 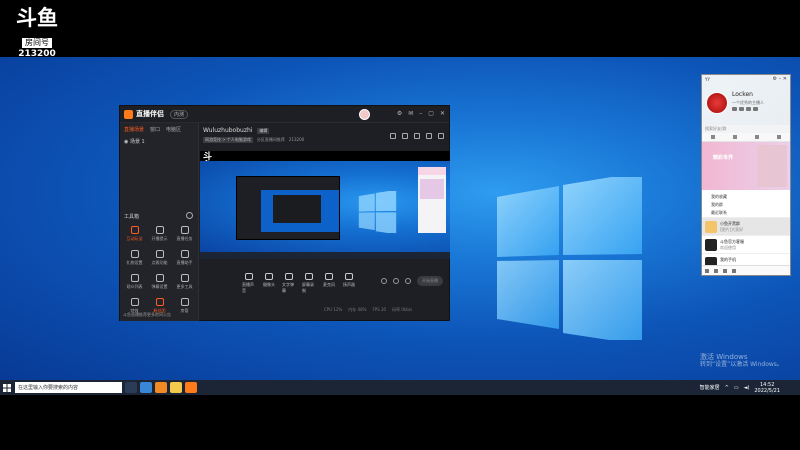 I want to click on scene-row: ◉ 场景 1, so click(x=159, y=141).